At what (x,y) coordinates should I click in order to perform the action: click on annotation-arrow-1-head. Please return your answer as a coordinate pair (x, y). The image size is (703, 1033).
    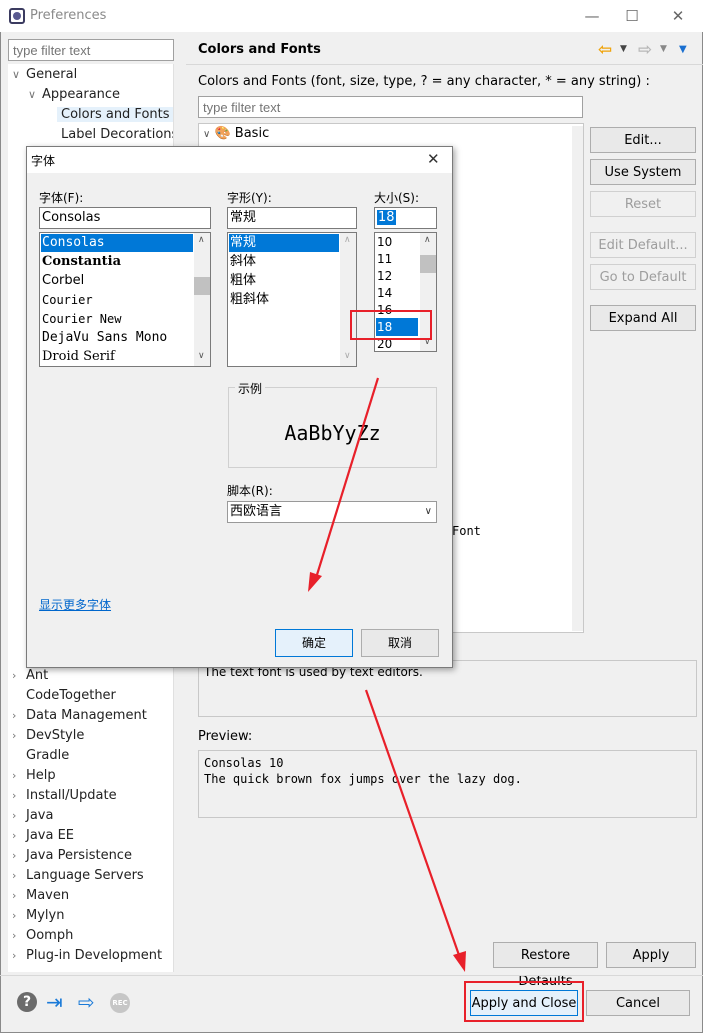
    Looking at the image, I should click on (315, 582).